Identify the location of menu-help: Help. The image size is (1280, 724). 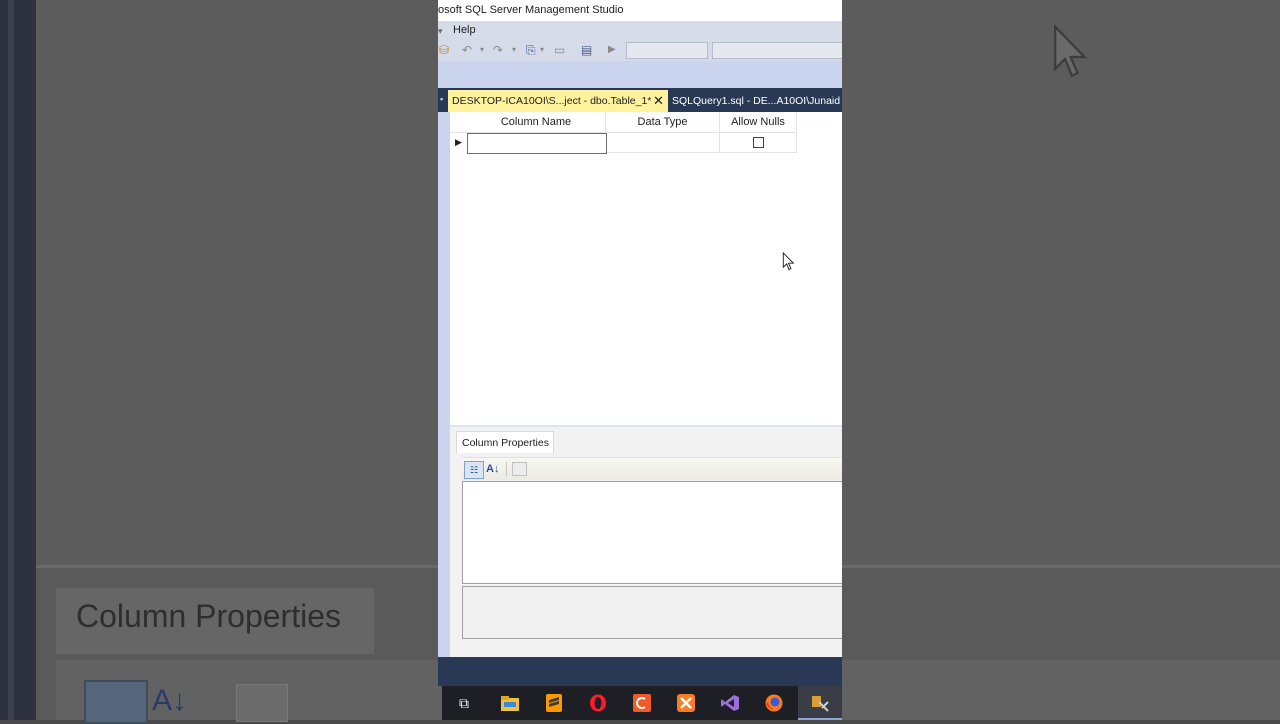
(464, 30).